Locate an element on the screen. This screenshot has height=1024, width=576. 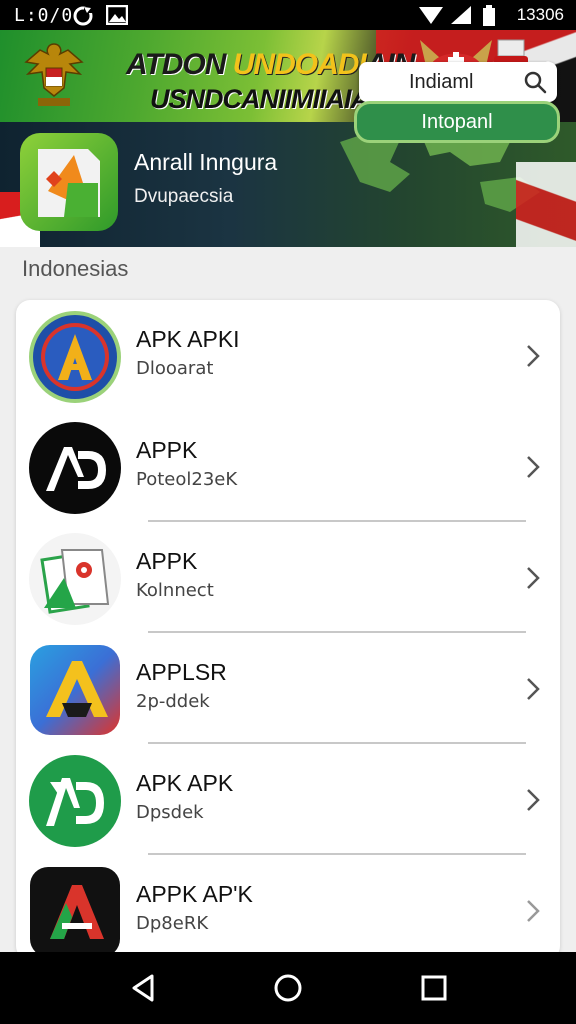
garuda-emblem-icon is located at coordinates (54, 74).